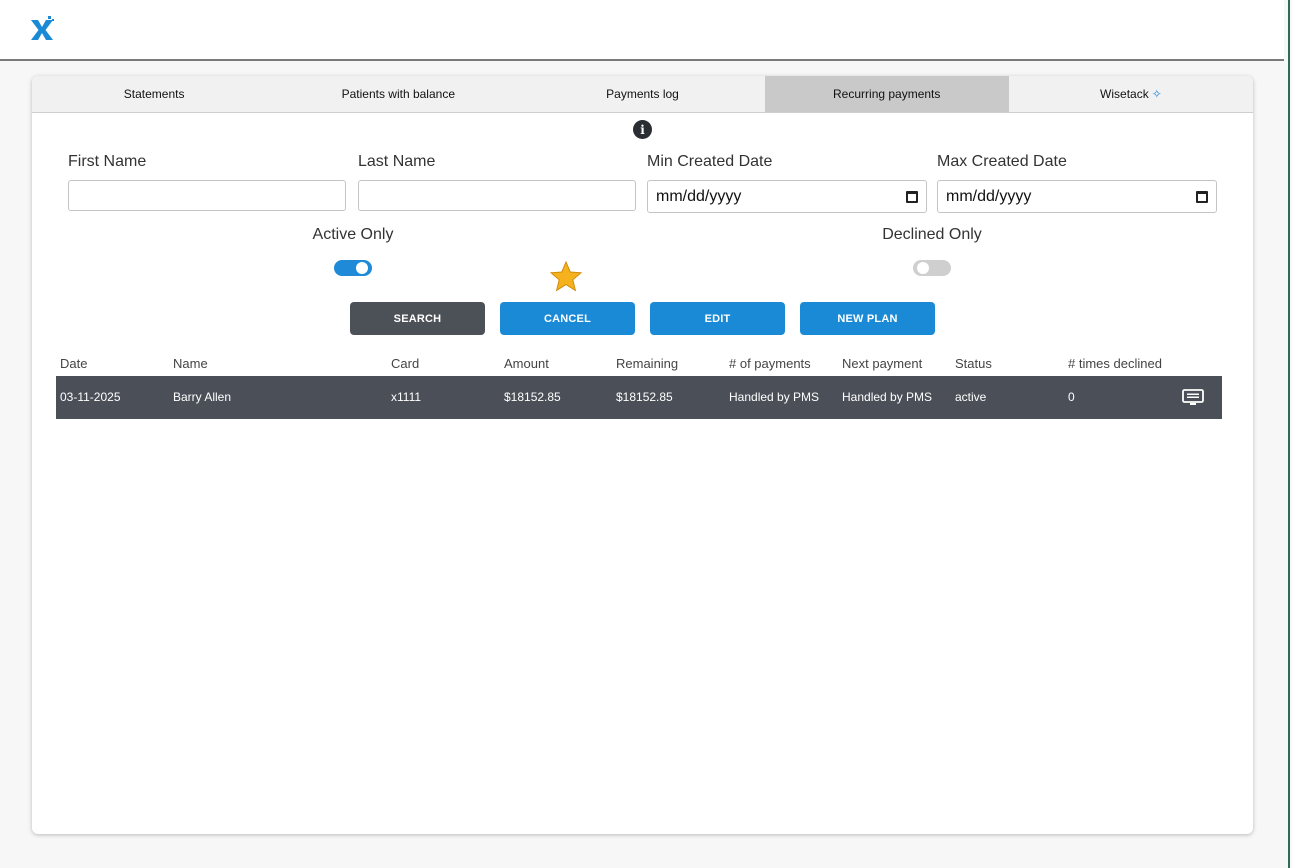  What do you see at coordinates (1193, 397) in the screenshot?
I see `message-icon` at bounding box center [1193, 397].